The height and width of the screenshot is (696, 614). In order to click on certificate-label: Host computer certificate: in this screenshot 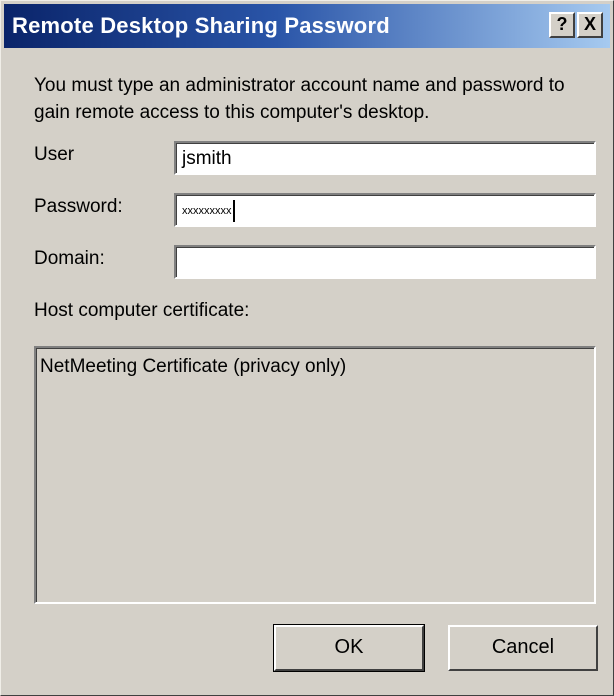, I will do `click(142, 310)`.